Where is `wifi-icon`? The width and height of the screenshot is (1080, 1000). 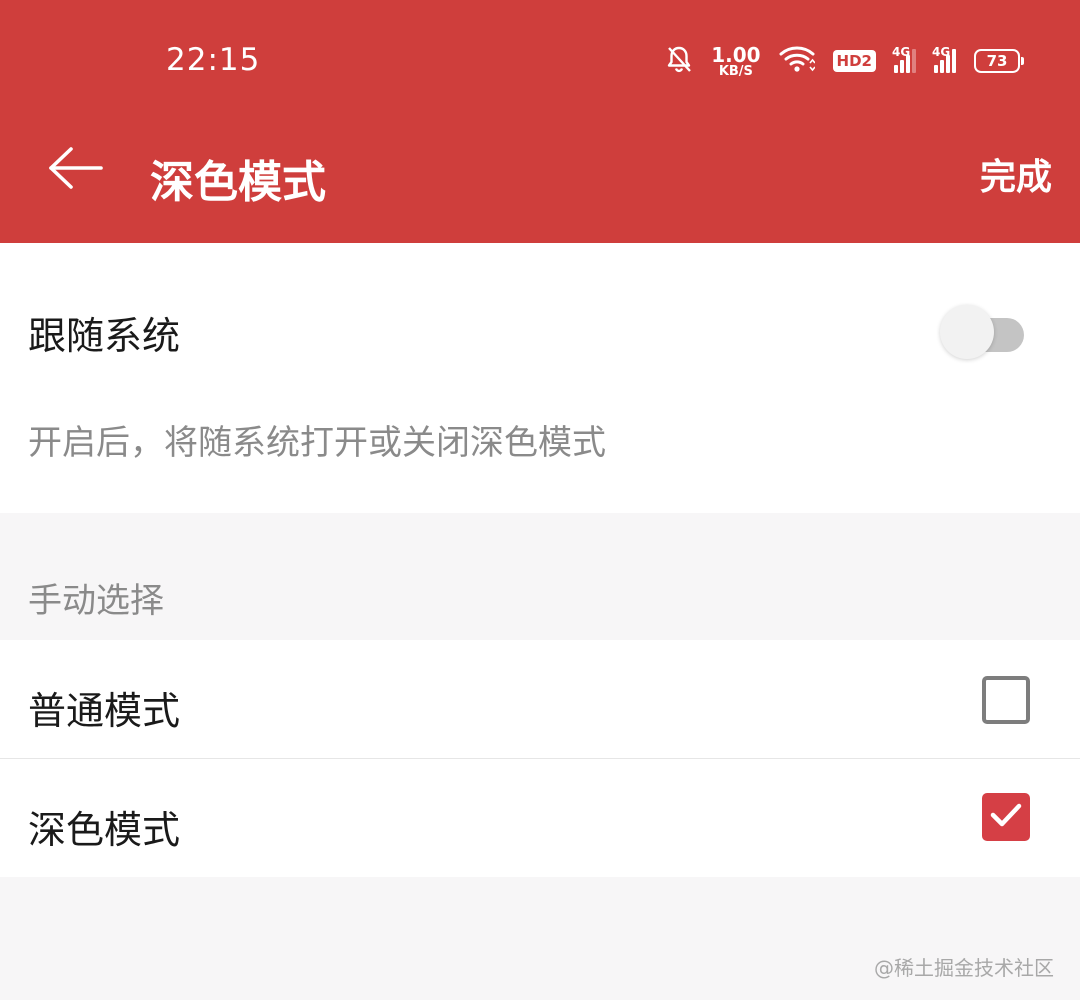 wifi-icon is located at coordinates (797, 61).